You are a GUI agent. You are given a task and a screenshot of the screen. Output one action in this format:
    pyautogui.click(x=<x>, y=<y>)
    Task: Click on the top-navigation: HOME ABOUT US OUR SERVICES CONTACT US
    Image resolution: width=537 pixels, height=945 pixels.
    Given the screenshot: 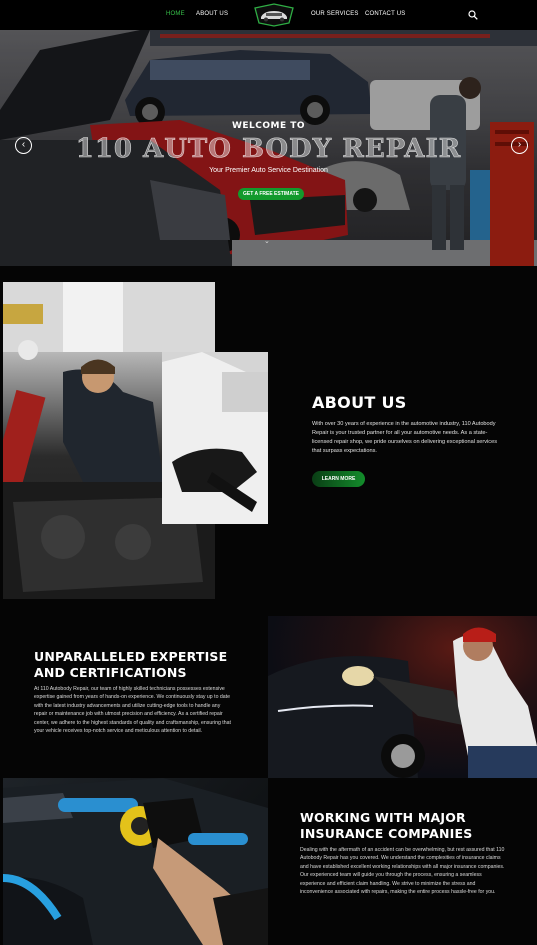 What is the action you would take?
    pyautogui.click(x=268, y=15)
    